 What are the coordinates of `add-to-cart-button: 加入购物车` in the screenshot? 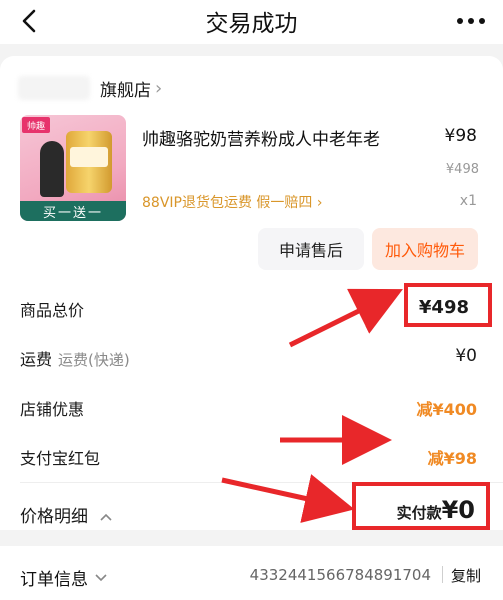 It's located at (425, 249).